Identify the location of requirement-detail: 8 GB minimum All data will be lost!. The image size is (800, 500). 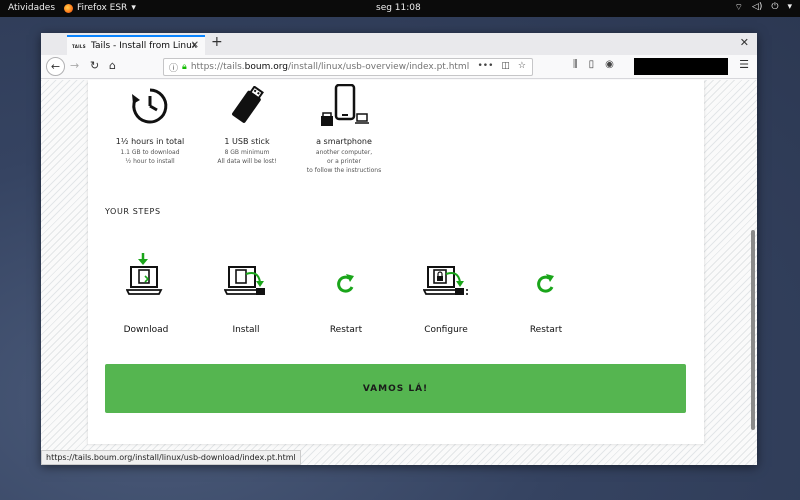
(247, 157).